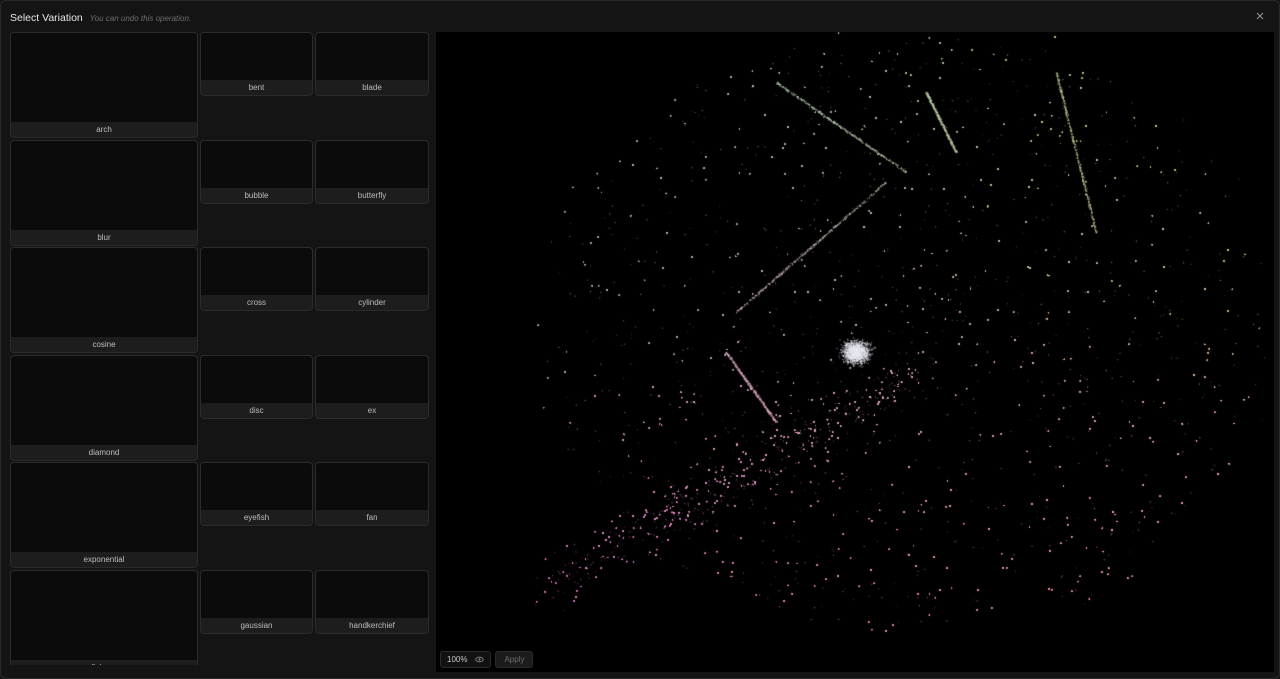 The height and width of the screenshot is (679, 1280). I want to click on variation-label: cross, so click(256, 302).